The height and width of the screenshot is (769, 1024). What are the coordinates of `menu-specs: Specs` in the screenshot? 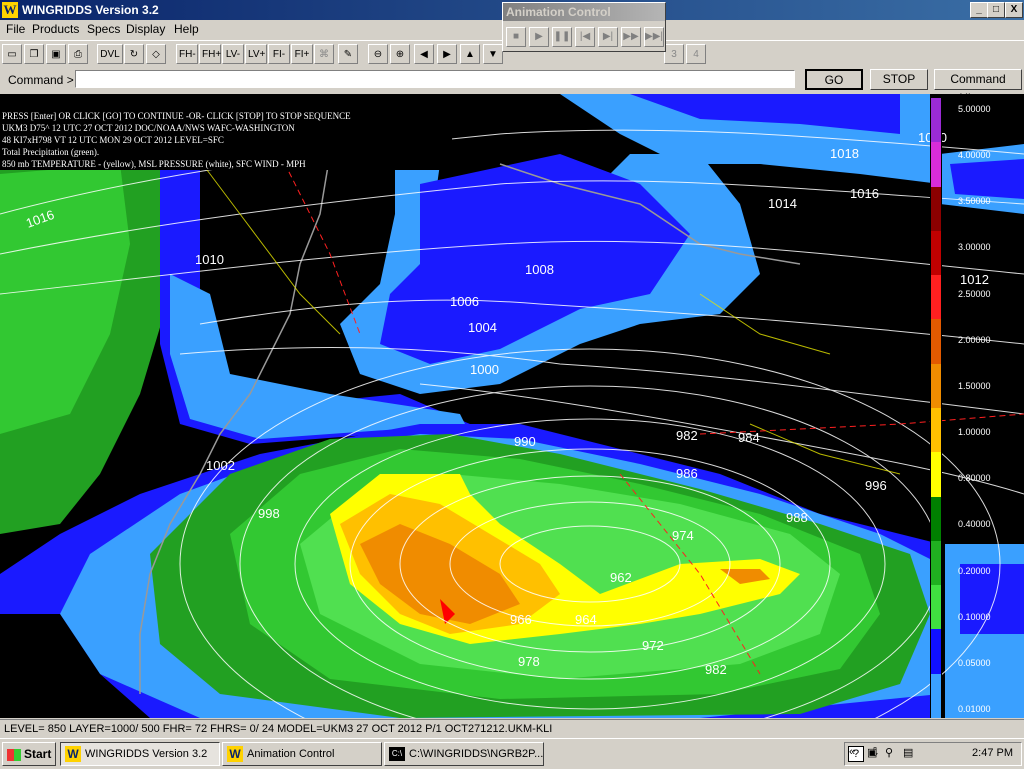 It's located at (103, 29).